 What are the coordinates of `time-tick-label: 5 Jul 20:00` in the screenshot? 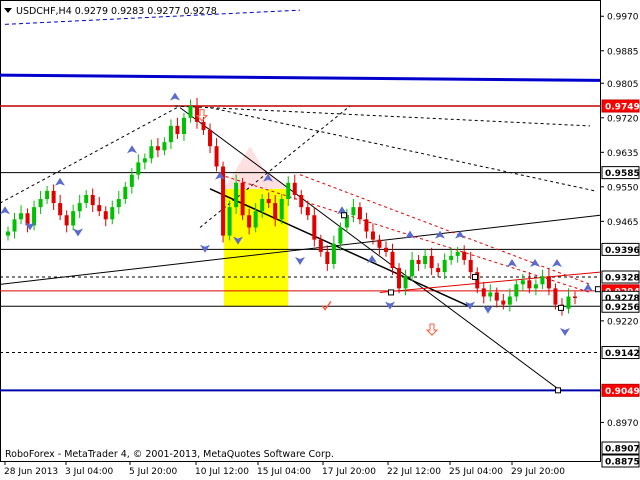 It's located at (153, 472).